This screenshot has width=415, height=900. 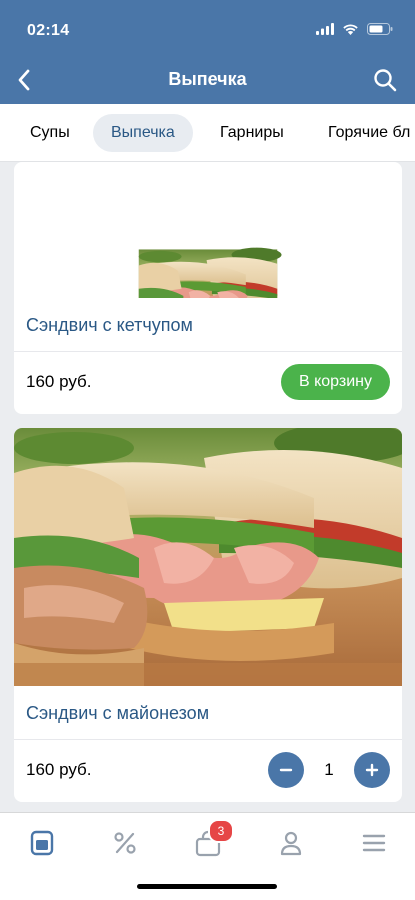 What do you see at coordinates (362, 133) in the screenshot?
I see `tab-hot-dishes: Горячие бл` at bounding box center [362, 133].